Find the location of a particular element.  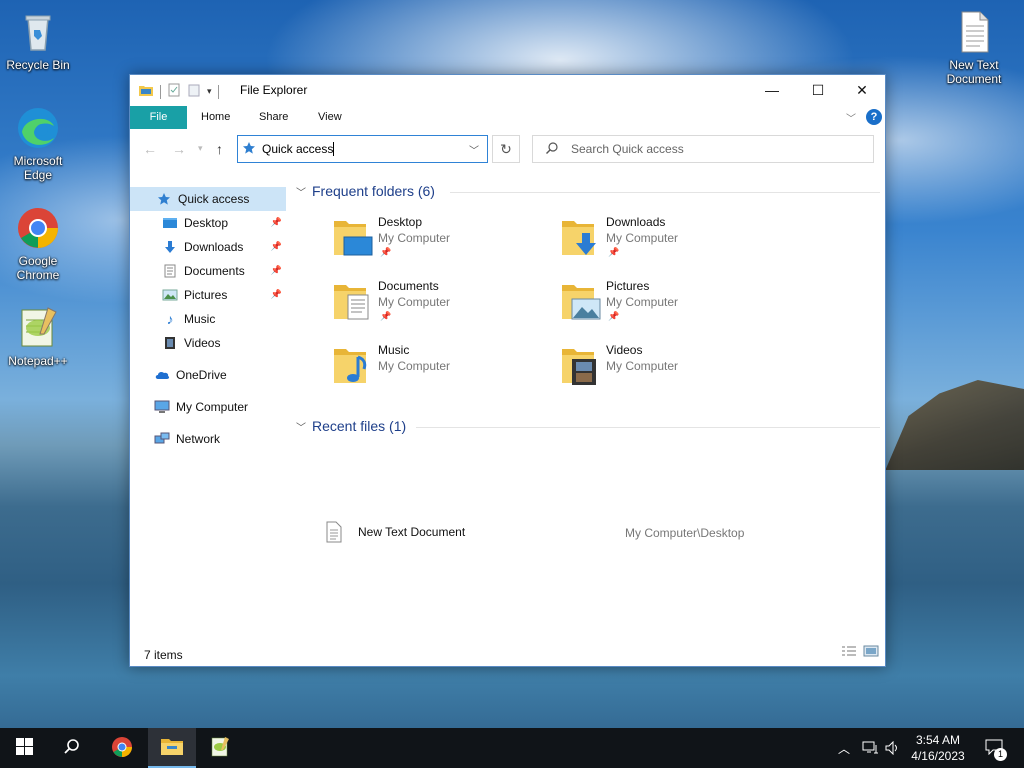

nav-item-my-computer: My Computer is located at coordinates (208, 407).